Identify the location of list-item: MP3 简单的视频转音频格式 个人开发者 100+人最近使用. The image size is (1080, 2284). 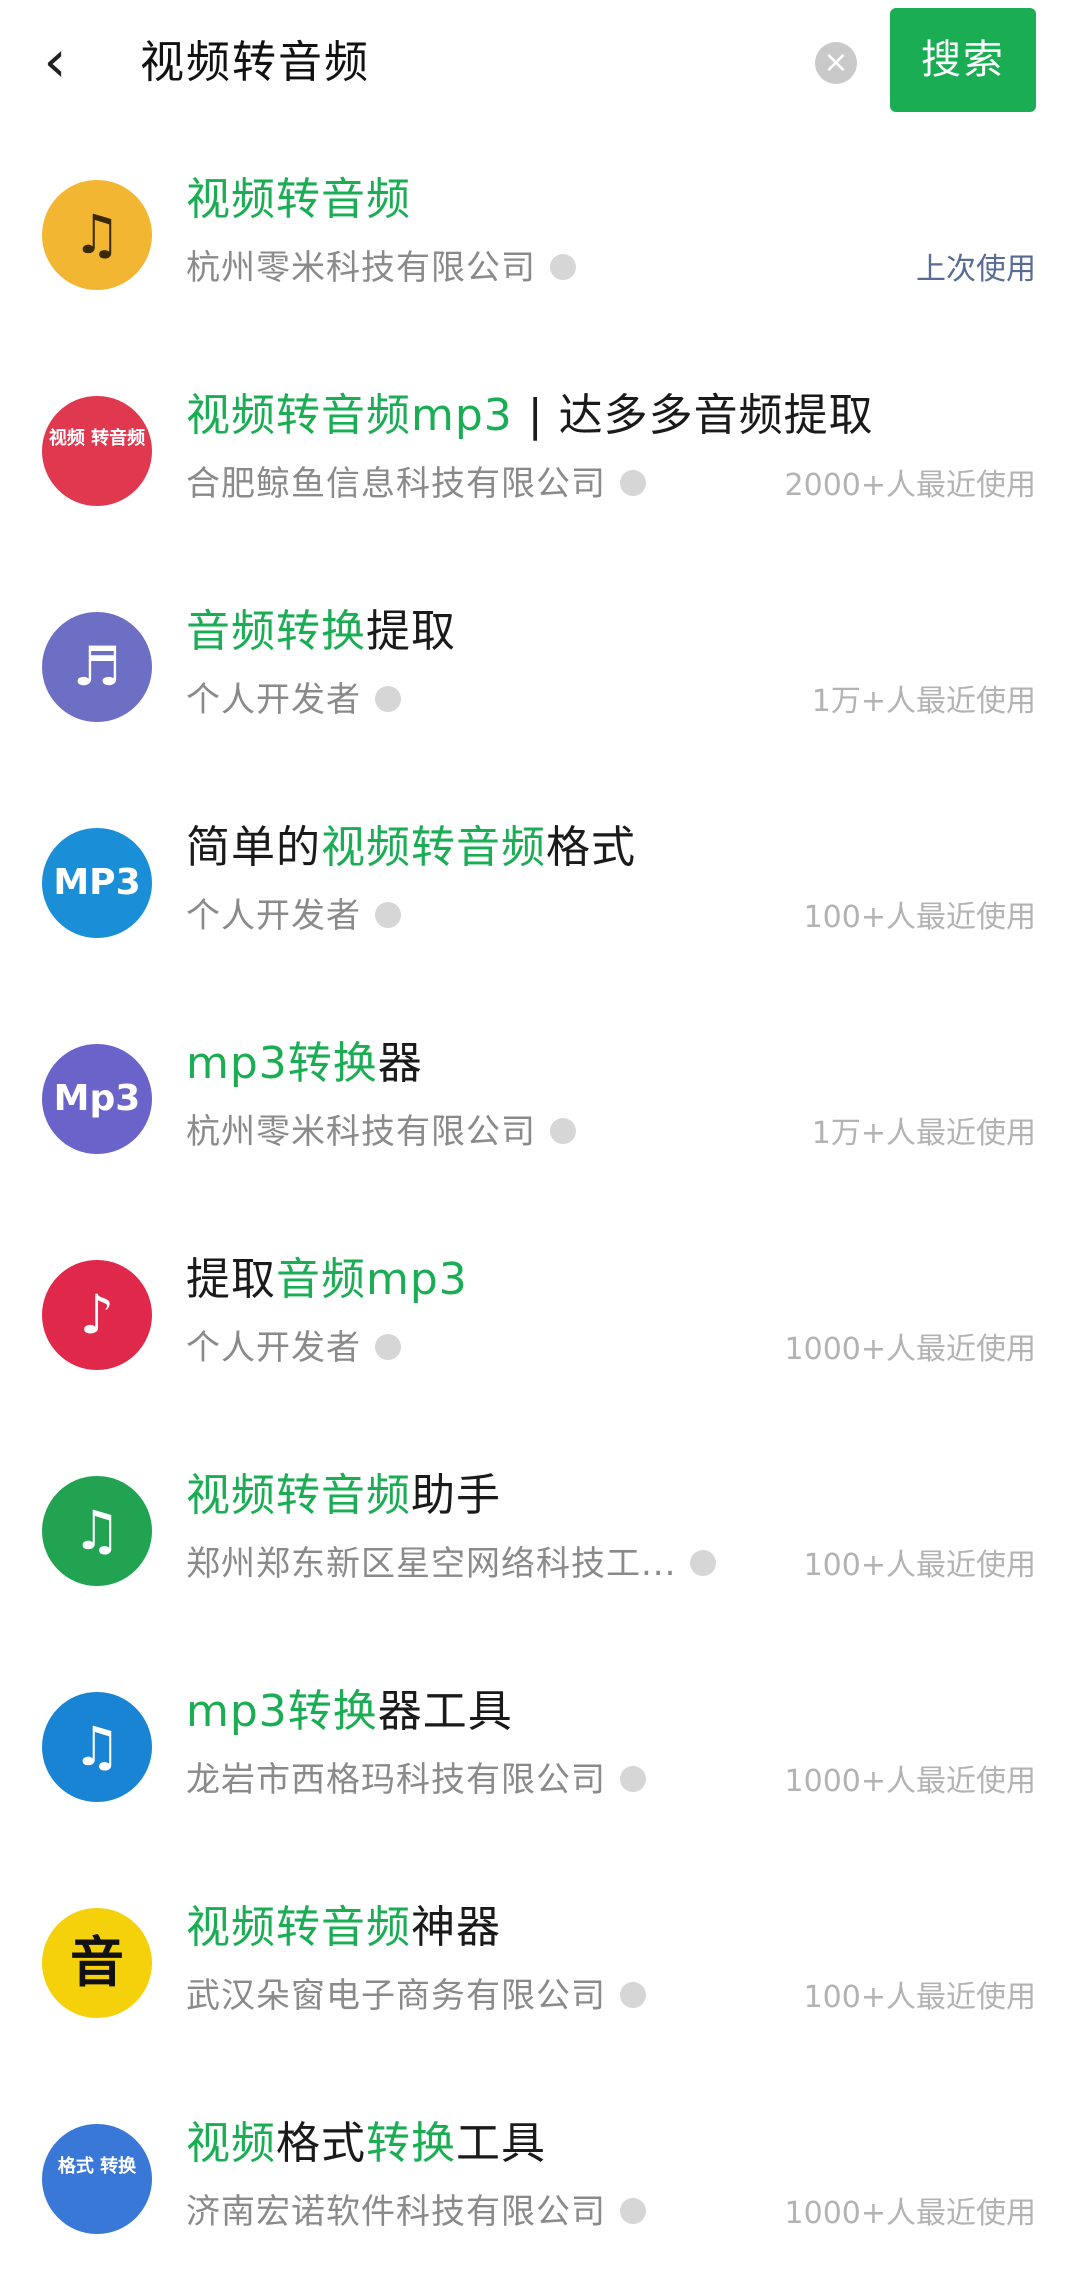
(540, 880).